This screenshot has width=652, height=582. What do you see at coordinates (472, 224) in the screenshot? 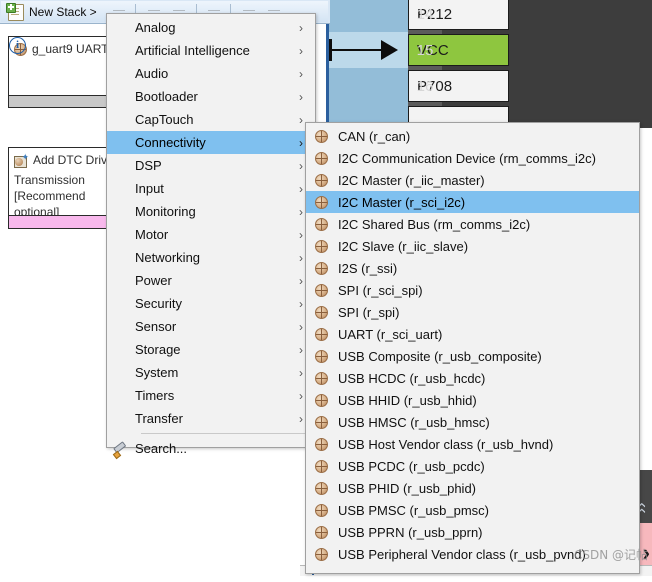
I see `submenu-item-i2c-shared-bus: I2C Shared Bus (rm_comms_i2c)` at bounding box center [472, 224].